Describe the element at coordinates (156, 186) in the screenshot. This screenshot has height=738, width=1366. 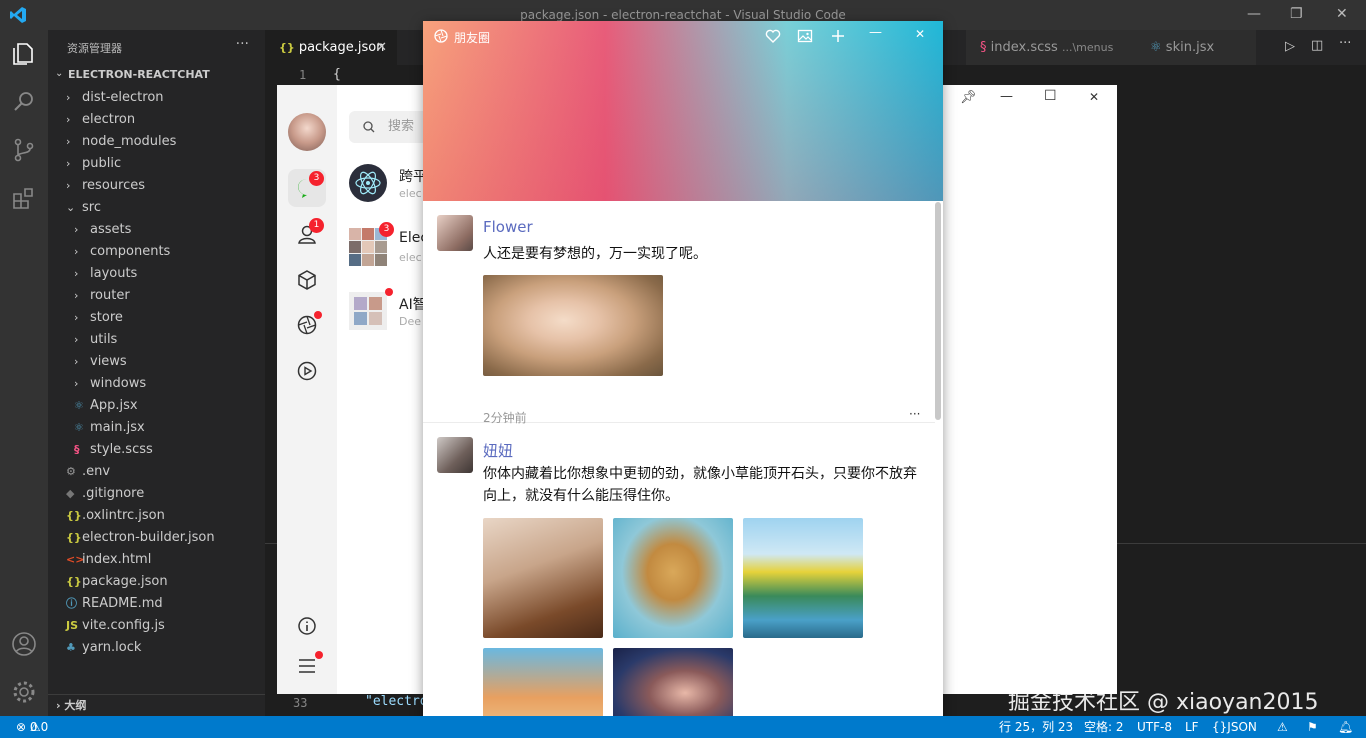
I see `file-tree-item: › resources` at that location.